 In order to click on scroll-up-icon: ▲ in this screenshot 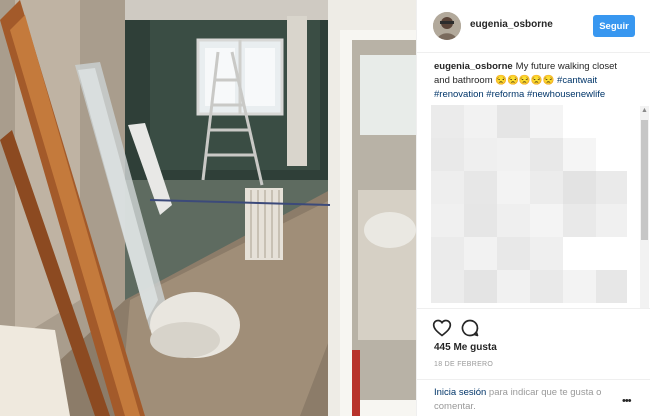, I will do `click(644, 110)`.